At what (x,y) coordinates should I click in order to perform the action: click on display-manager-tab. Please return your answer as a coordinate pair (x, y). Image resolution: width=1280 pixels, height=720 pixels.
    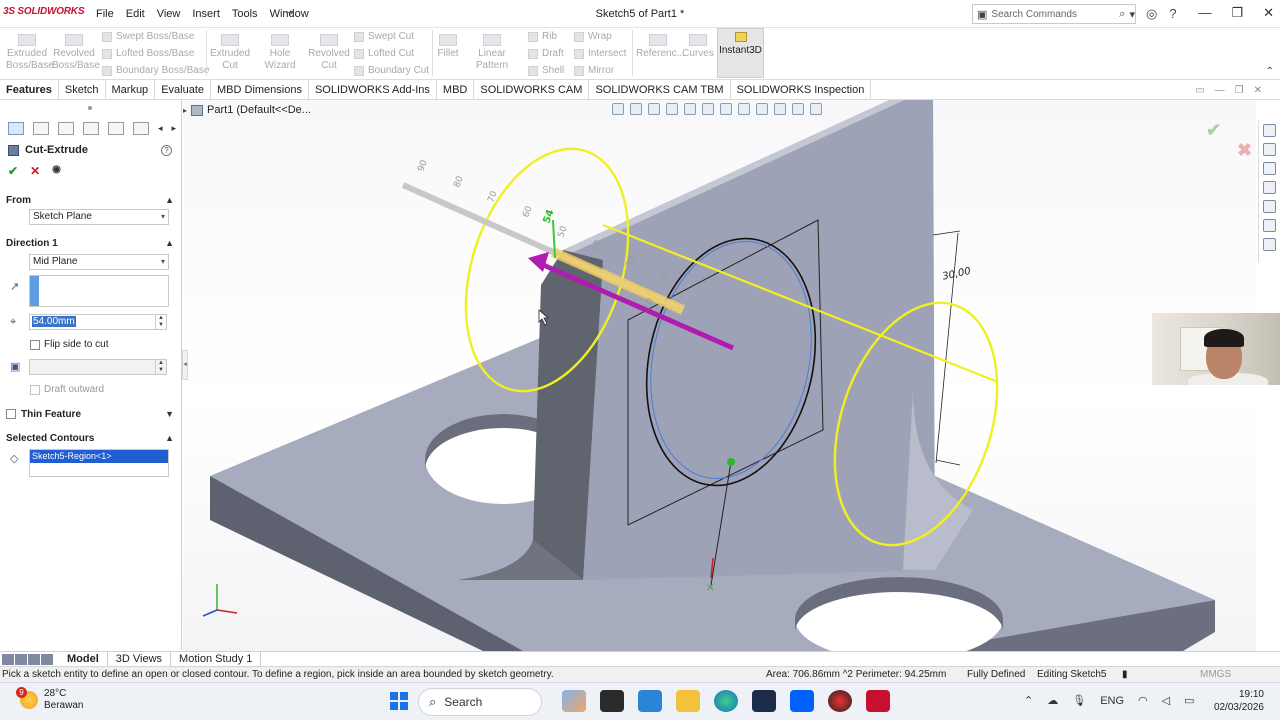
    Looking at the image, I should click on (116, 128).